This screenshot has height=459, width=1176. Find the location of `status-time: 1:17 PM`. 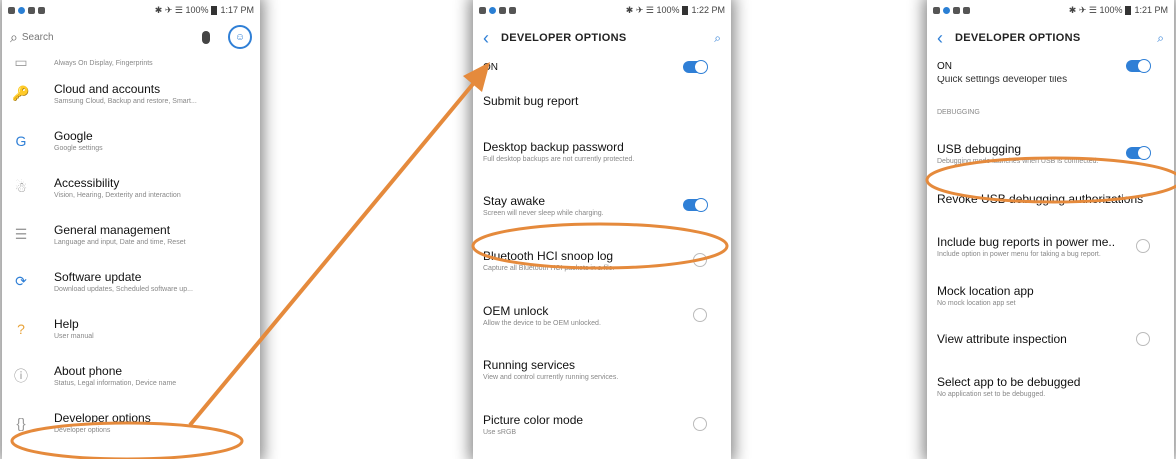

status-time: 1:17 PM is located at coordinates (237, 10).